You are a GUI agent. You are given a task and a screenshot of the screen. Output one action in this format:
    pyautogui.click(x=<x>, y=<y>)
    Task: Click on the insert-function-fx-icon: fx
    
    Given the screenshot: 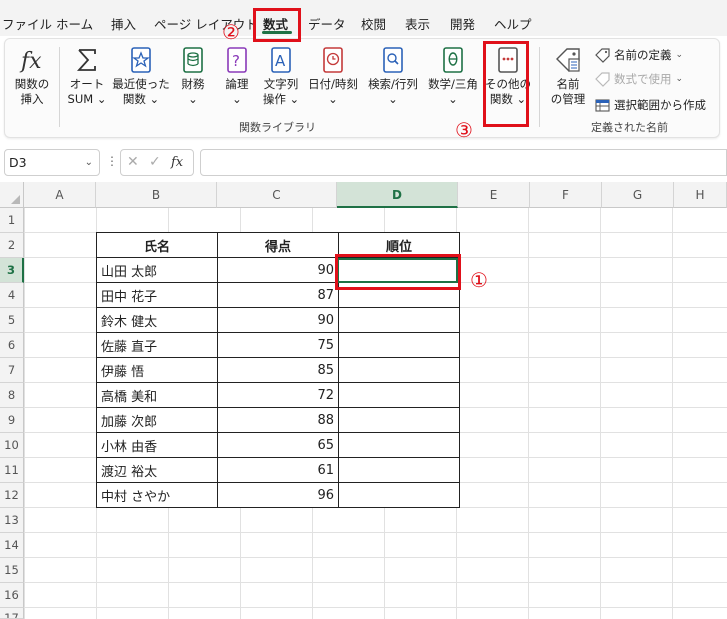 What is the action you would take?
    pyautogui.click(x=177, y=162)
    